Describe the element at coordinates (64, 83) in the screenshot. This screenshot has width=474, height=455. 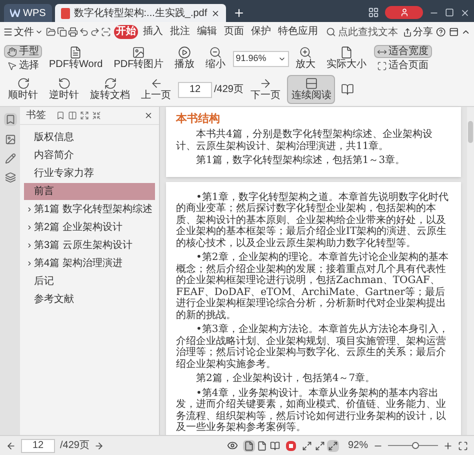
I see `rotate-counterclockwise-icon` at that location.